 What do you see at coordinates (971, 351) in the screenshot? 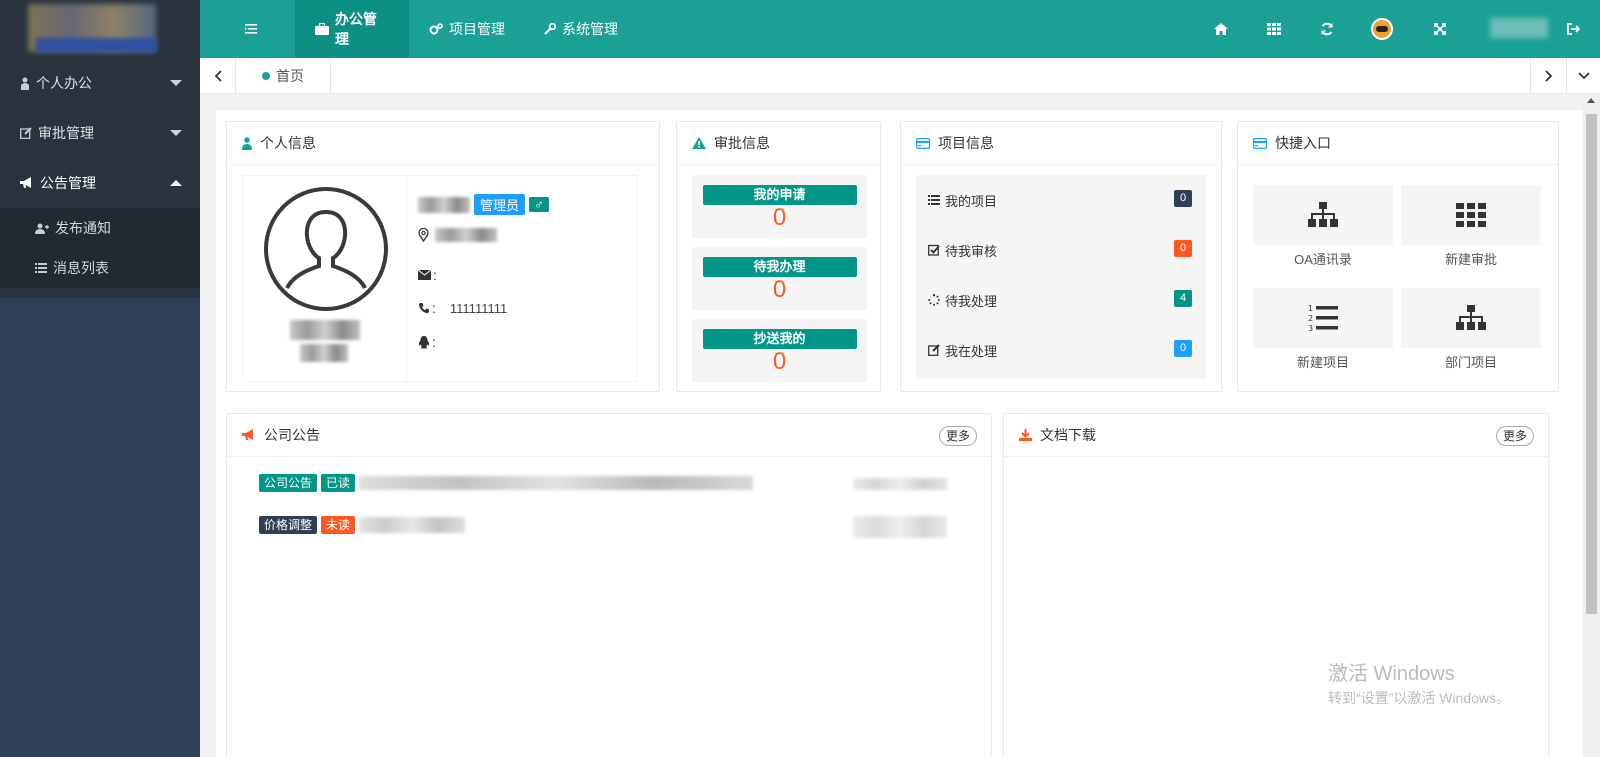
I see `project-row-label: 我在处理` at bounding box center [971, 351].